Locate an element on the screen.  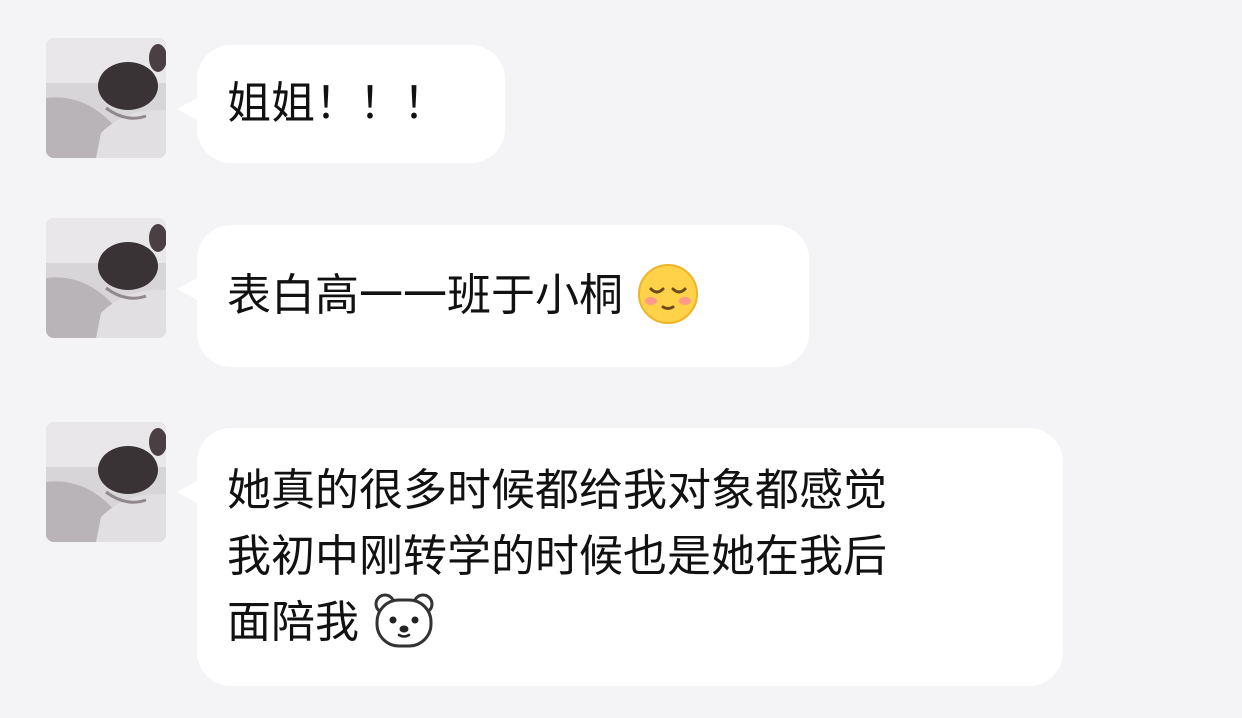
shy-blush-face-emoji is located at coordinates (668, 294).